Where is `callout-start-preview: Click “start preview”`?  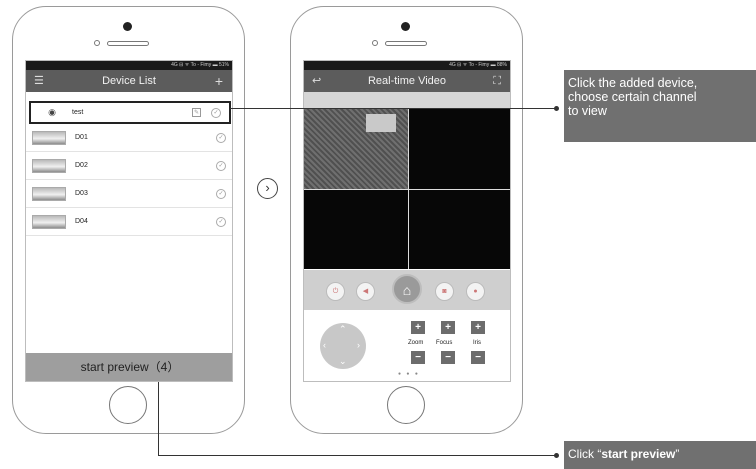
callout-start-preview: Click “start preview” is located at coordinates (660, 455).